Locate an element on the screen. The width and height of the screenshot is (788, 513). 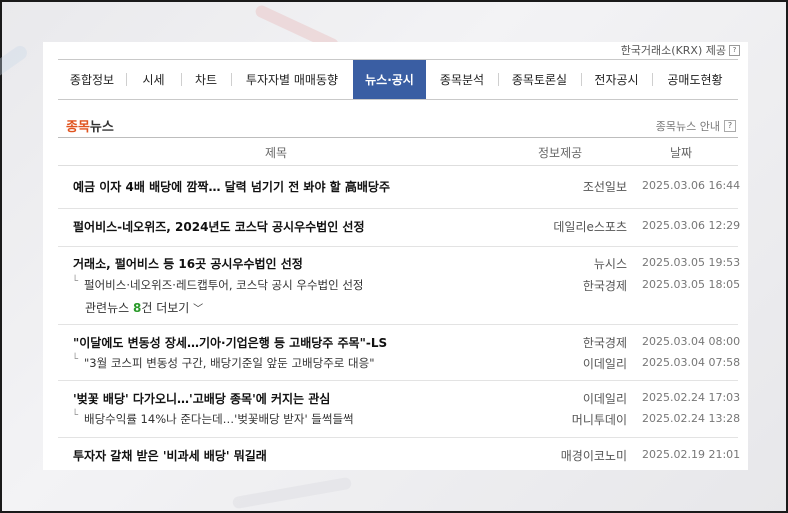
column-title: 제목 is located at coordinates (276, 153).